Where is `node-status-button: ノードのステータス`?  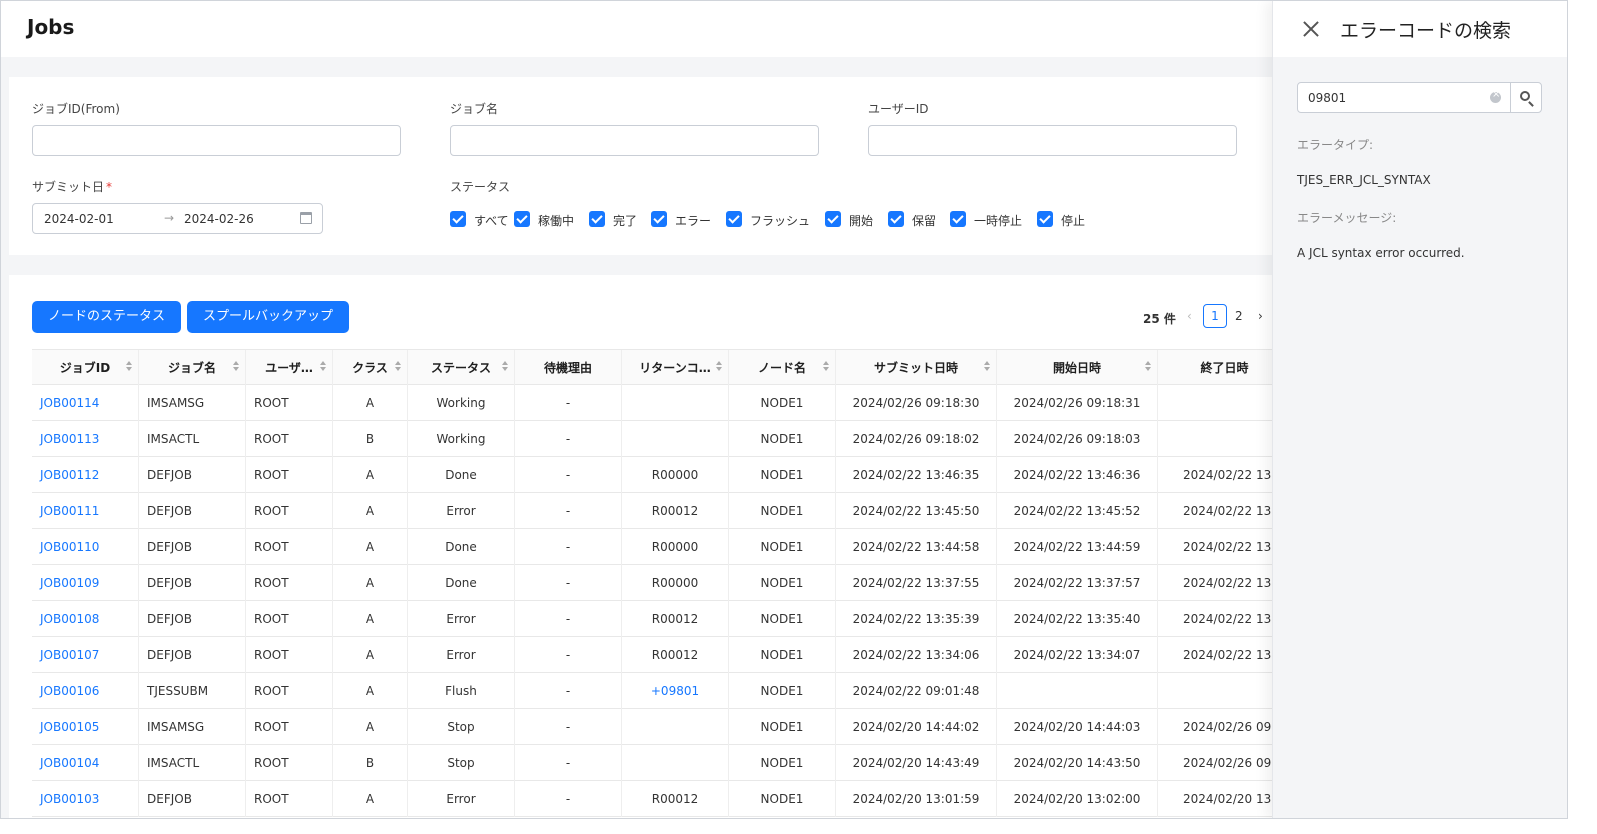
node-status-button: ノードのステータス is located at coordinates (107, 317).